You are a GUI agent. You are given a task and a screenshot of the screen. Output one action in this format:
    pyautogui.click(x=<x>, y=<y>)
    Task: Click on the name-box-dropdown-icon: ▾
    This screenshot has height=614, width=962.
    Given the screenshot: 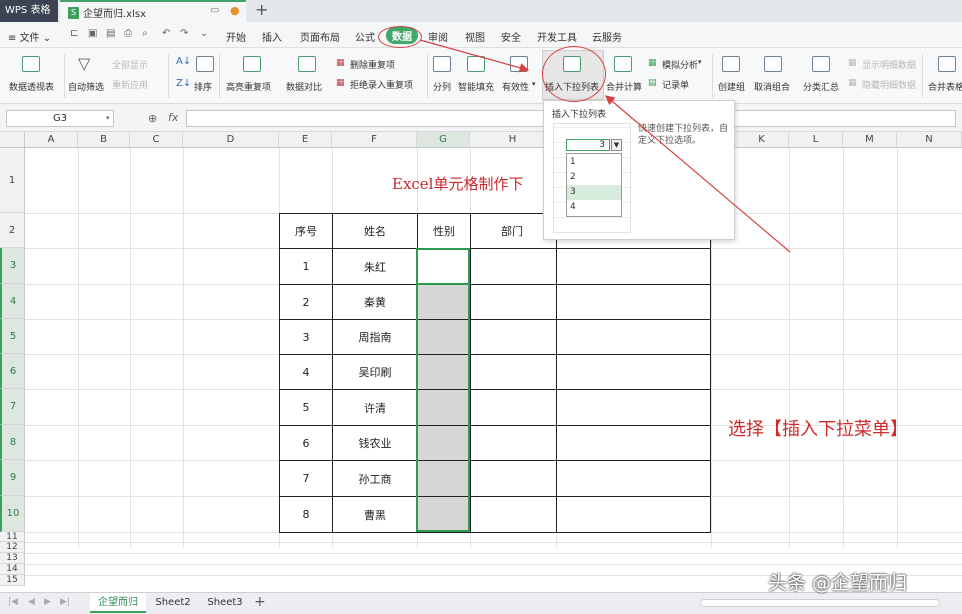 What is the action you would take?
    pyautogui.click(x=108, y=118)
    